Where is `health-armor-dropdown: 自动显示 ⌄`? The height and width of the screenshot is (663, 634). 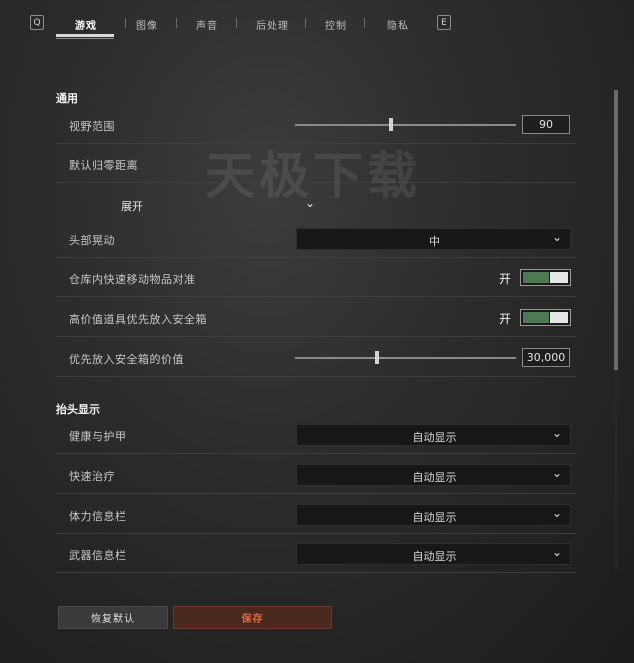 health-armor-dropdown: 自动显示 ⌄ is located at coordinates (433, 435).